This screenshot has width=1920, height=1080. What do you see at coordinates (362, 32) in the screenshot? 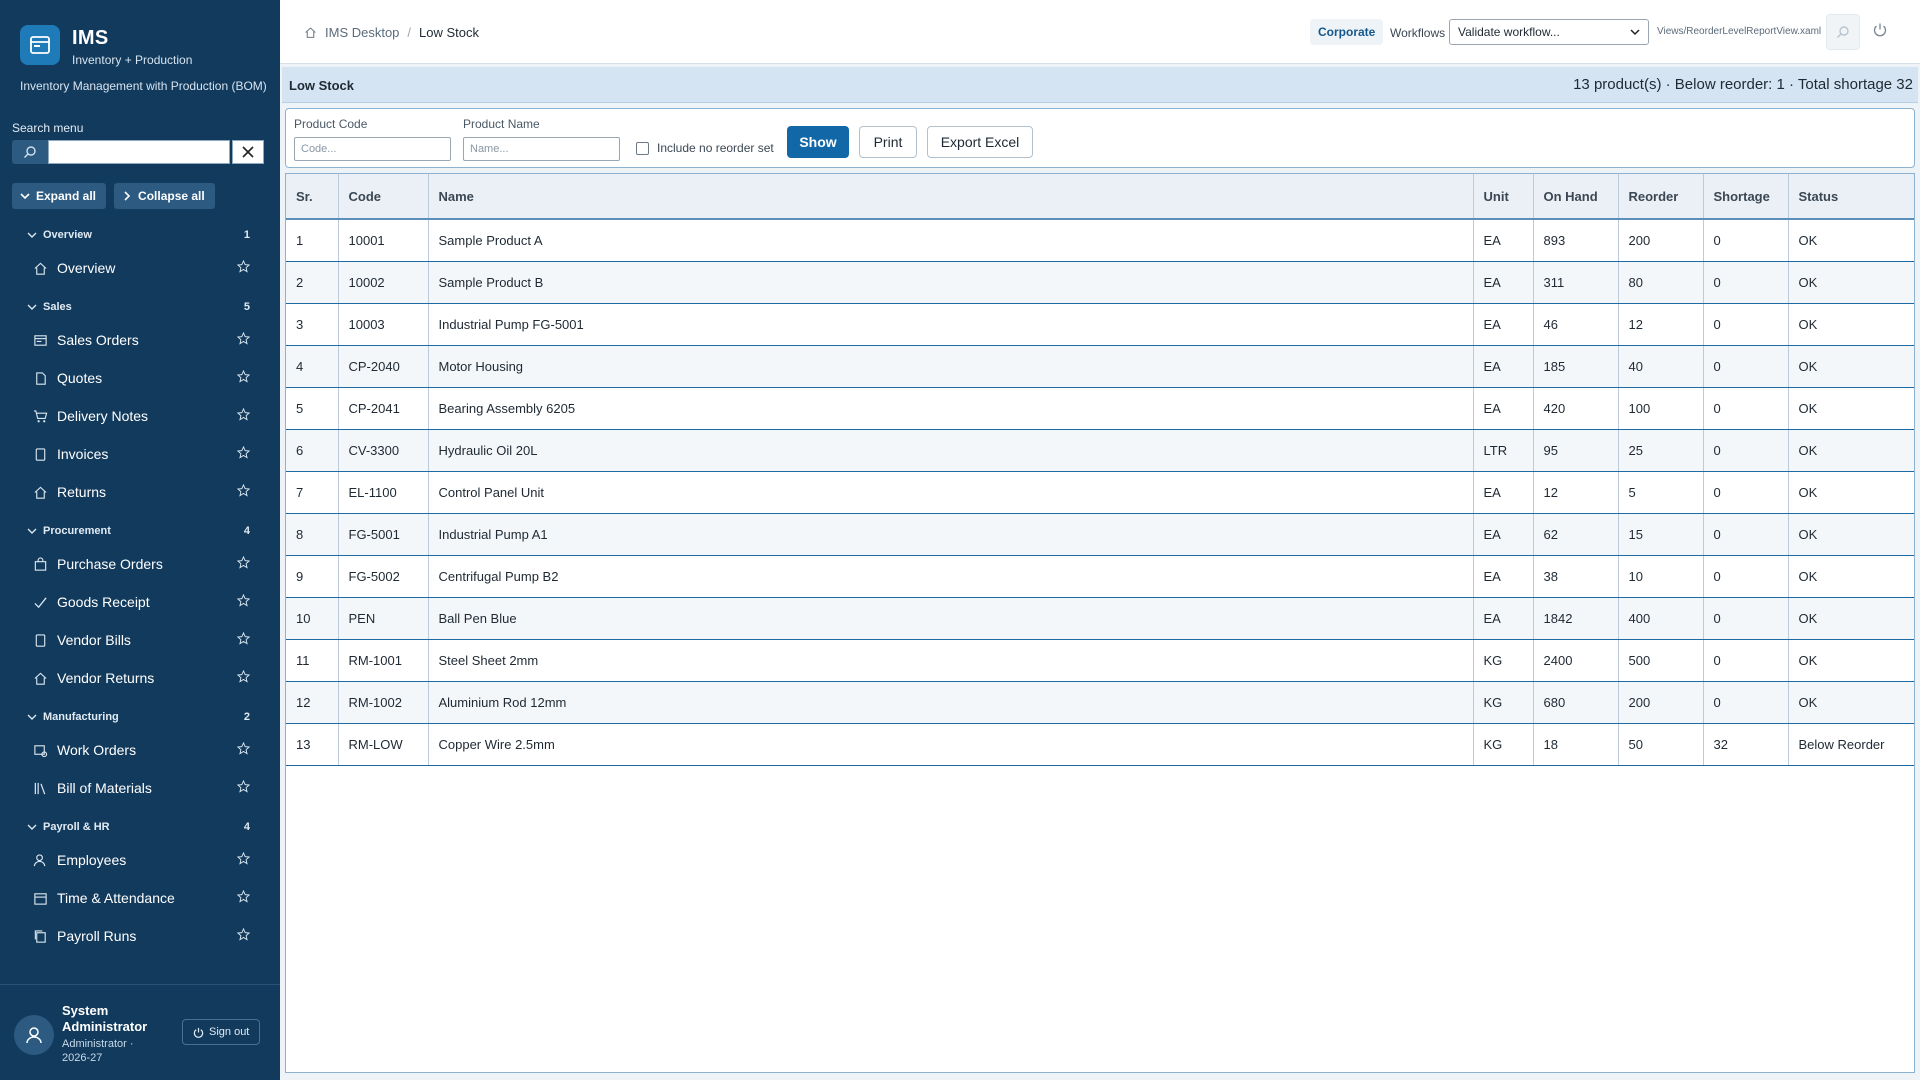
I see `breadcrumb-home: IMS Desktop` at bounding box center [362, 32].